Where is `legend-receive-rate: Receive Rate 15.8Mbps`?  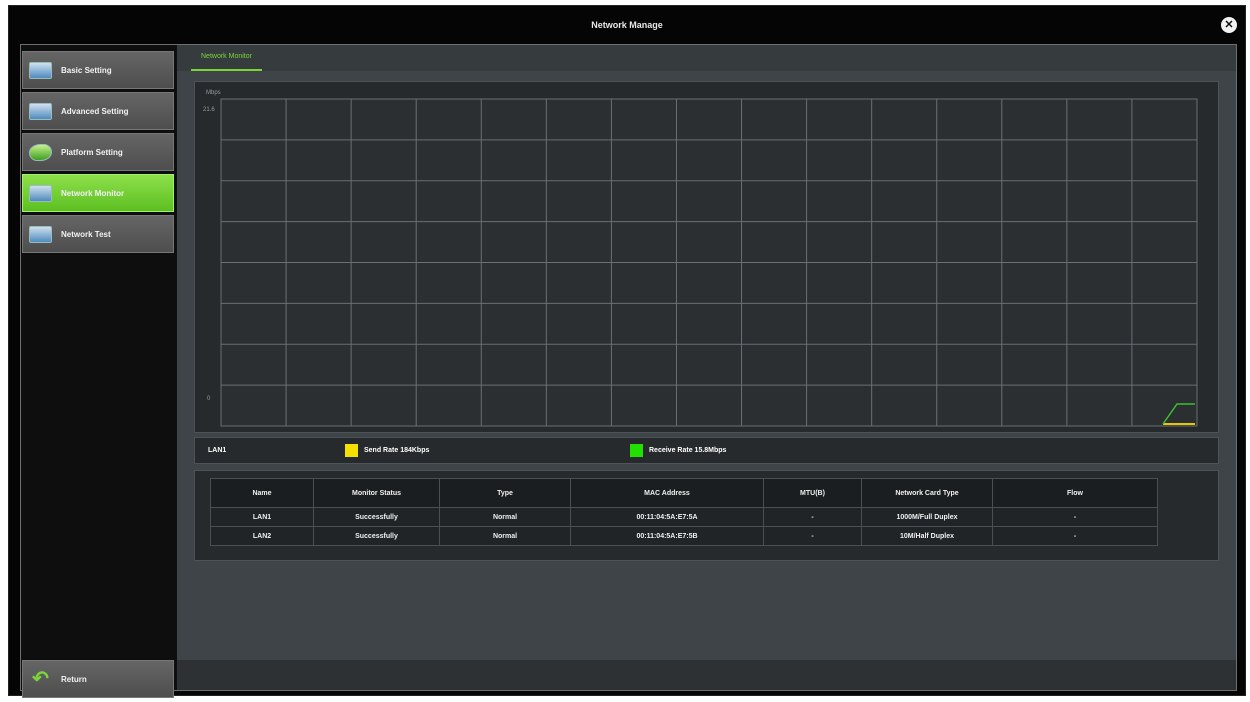
legend-receive-rate: Receive Rate 15.8Mbps is located at coordinates (678, 450).